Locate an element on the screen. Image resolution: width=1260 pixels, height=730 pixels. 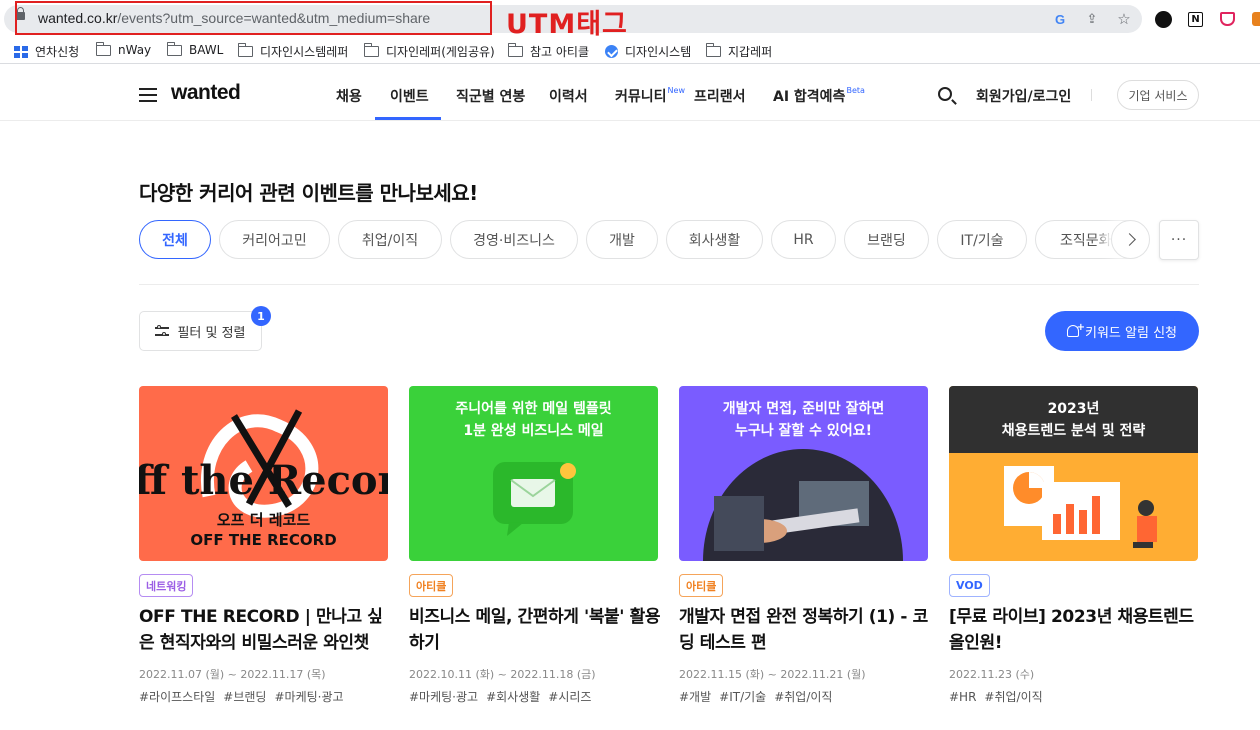
card-date: 2022.10.11 (화) ~ 2022.11.18 (금) is located at coordinates (502, 674).